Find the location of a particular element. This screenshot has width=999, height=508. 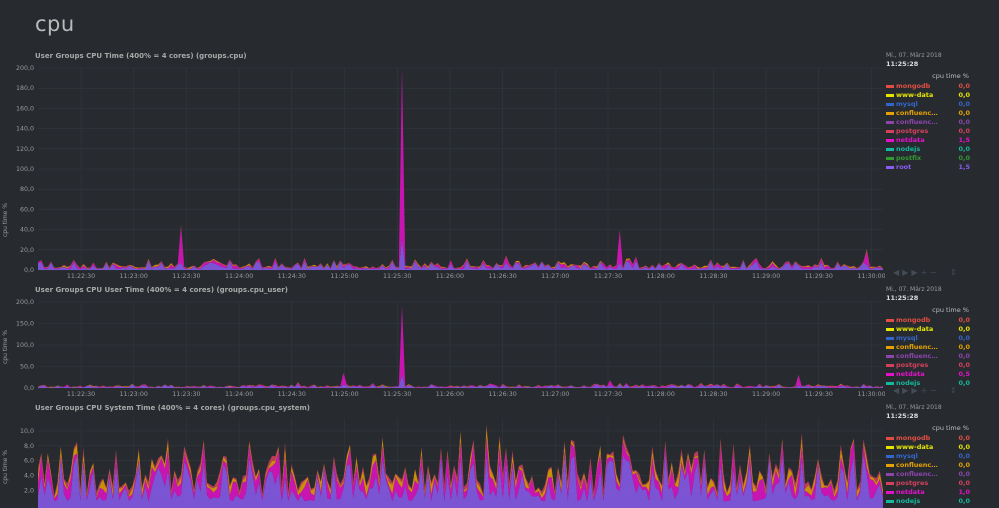

y-tick-label: 160,0 is located at coordinates (25, 108).